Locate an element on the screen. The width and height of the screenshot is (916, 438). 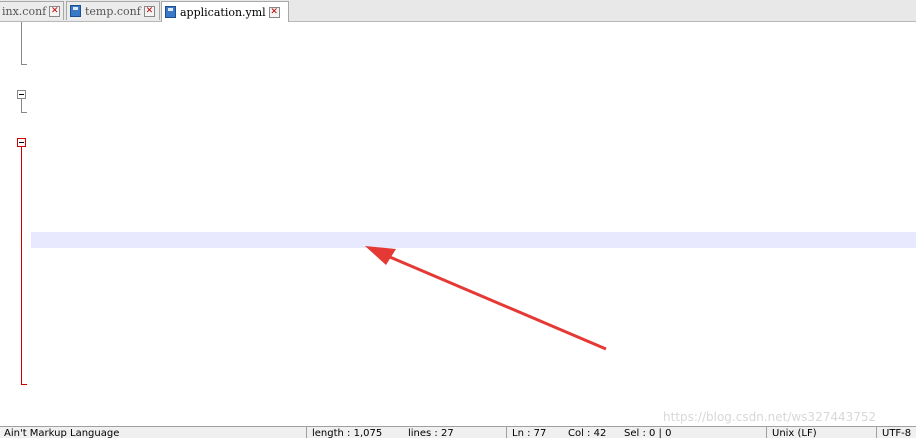
tab-bar: inx.conf ✕ temp.conf ✕ application.yml ✕ is located at coordinates (458, 11).